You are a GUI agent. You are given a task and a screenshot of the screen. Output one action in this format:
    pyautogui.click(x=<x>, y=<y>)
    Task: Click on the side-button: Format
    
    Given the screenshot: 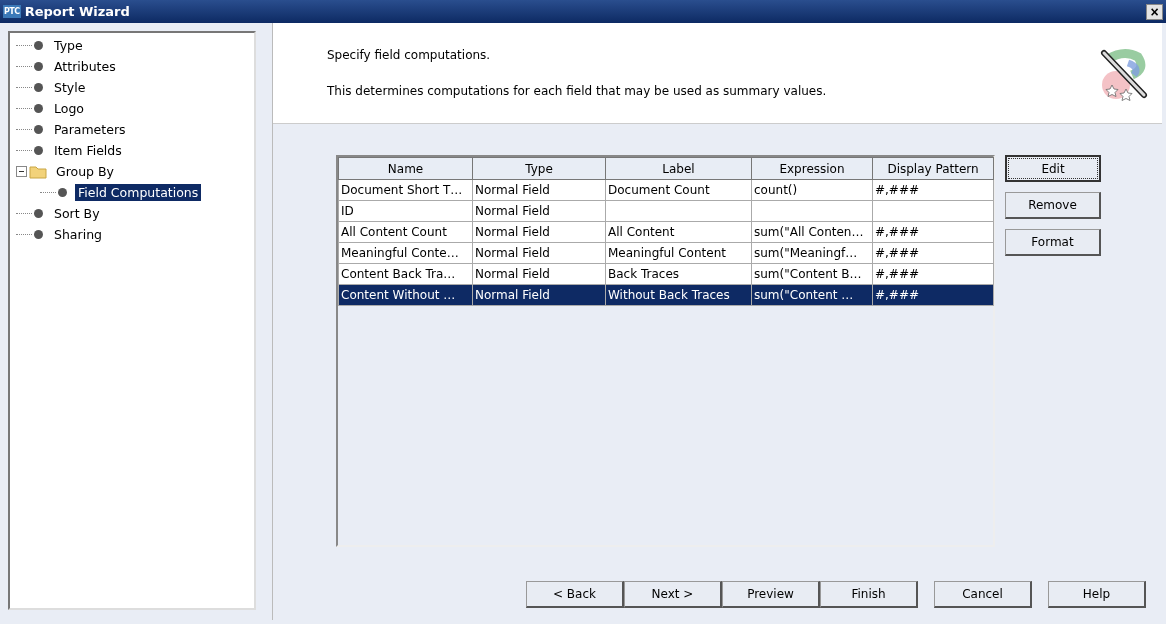 What is the action you would take?
    pyautogui.click(x=1053, y=242)
    